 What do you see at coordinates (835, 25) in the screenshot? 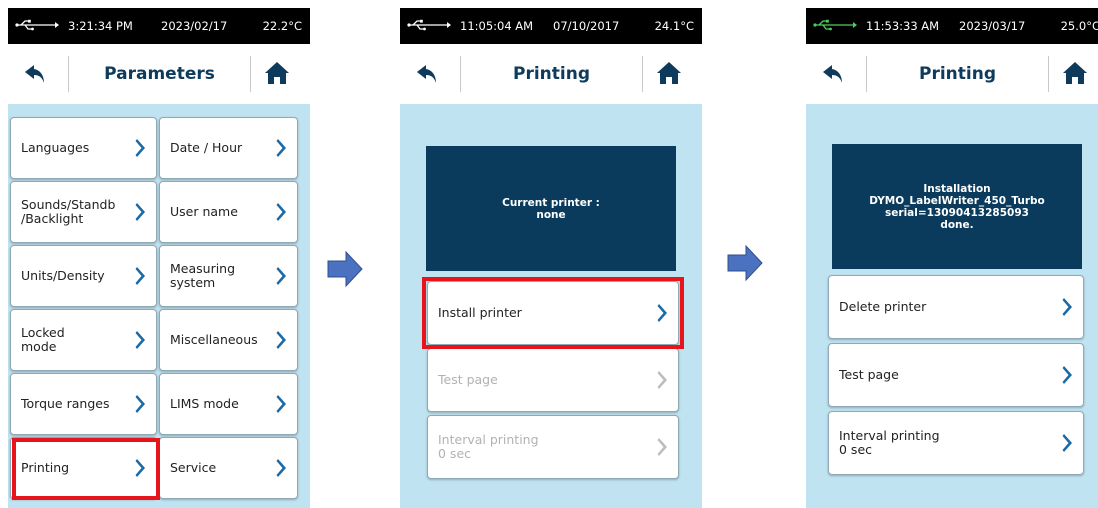
I see `usb-connected-icon` at bounding box center [835, 25].